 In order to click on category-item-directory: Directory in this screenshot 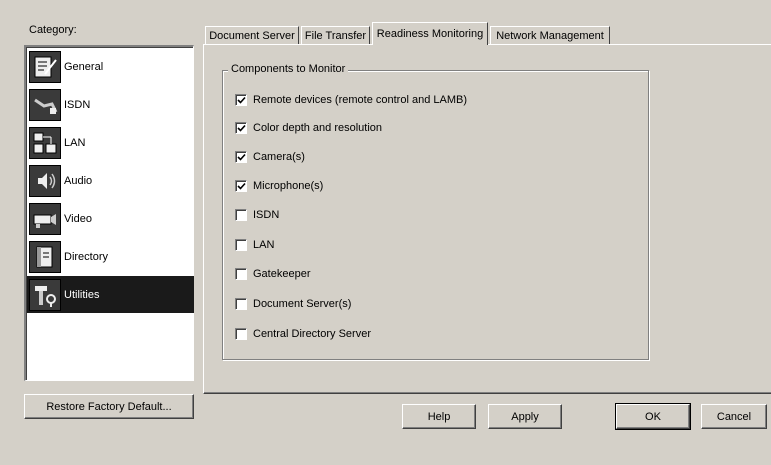, I will do `click(110, 256)`.